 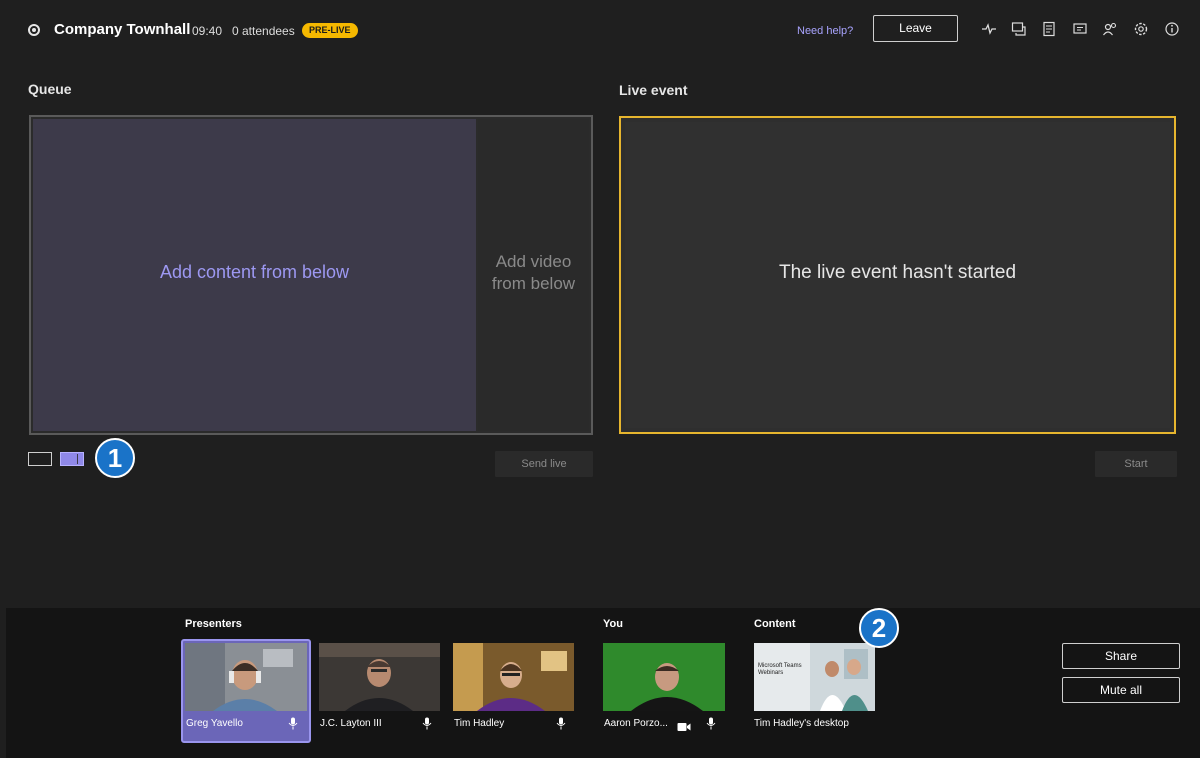 What do you see at coordinates (115, 458) in the screenshot?
I see `callout-badge-1: 1` at bounding box center [115, 458].